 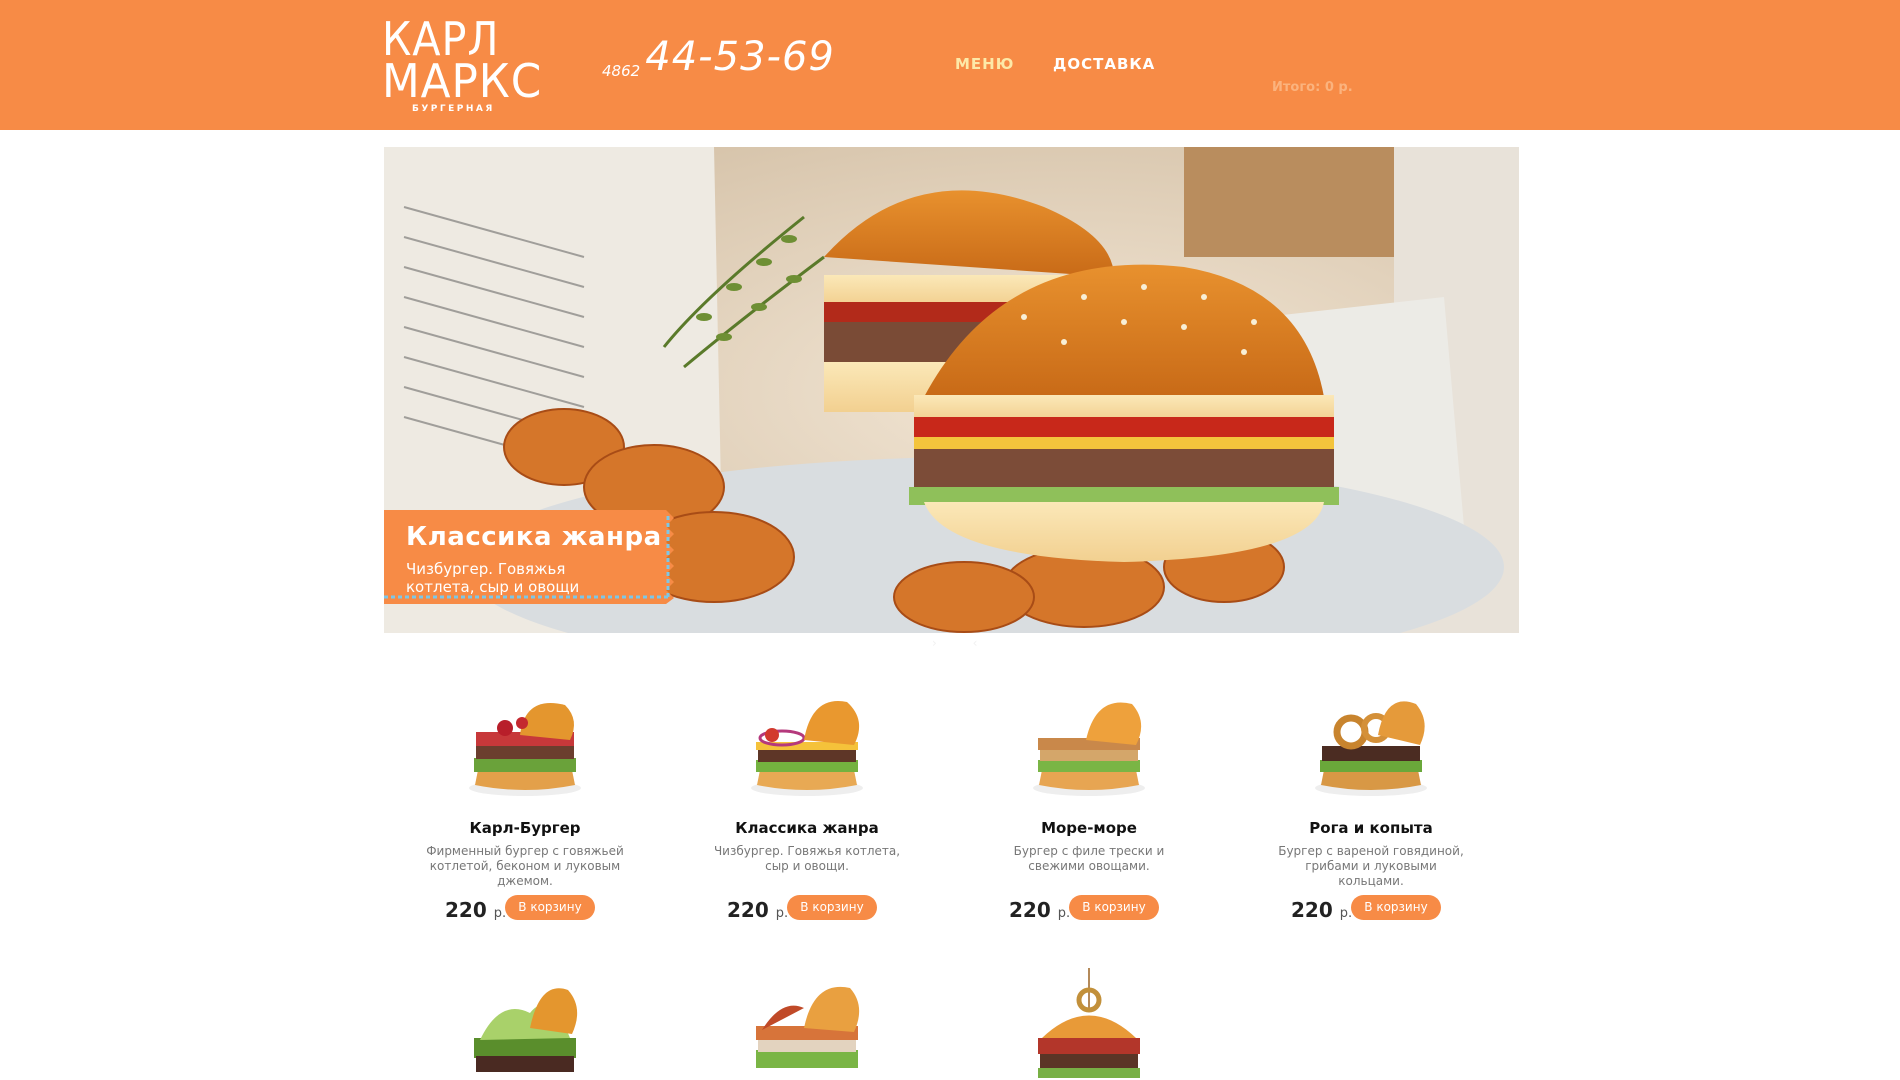 I want to click on burger-fish-icon, so click(x=1089, y=749).